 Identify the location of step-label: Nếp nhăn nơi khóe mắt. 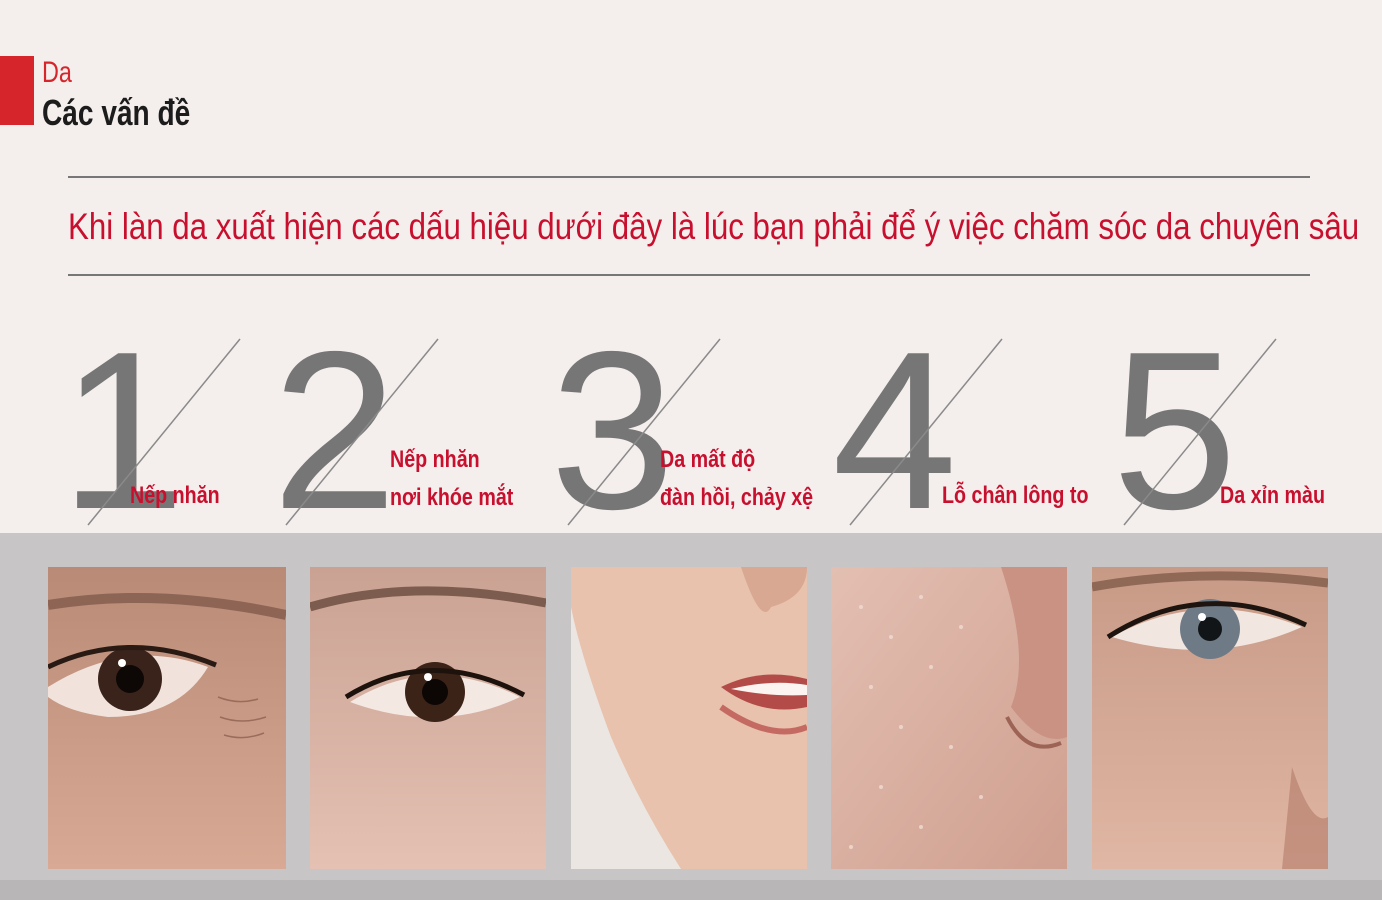
(451, 479).